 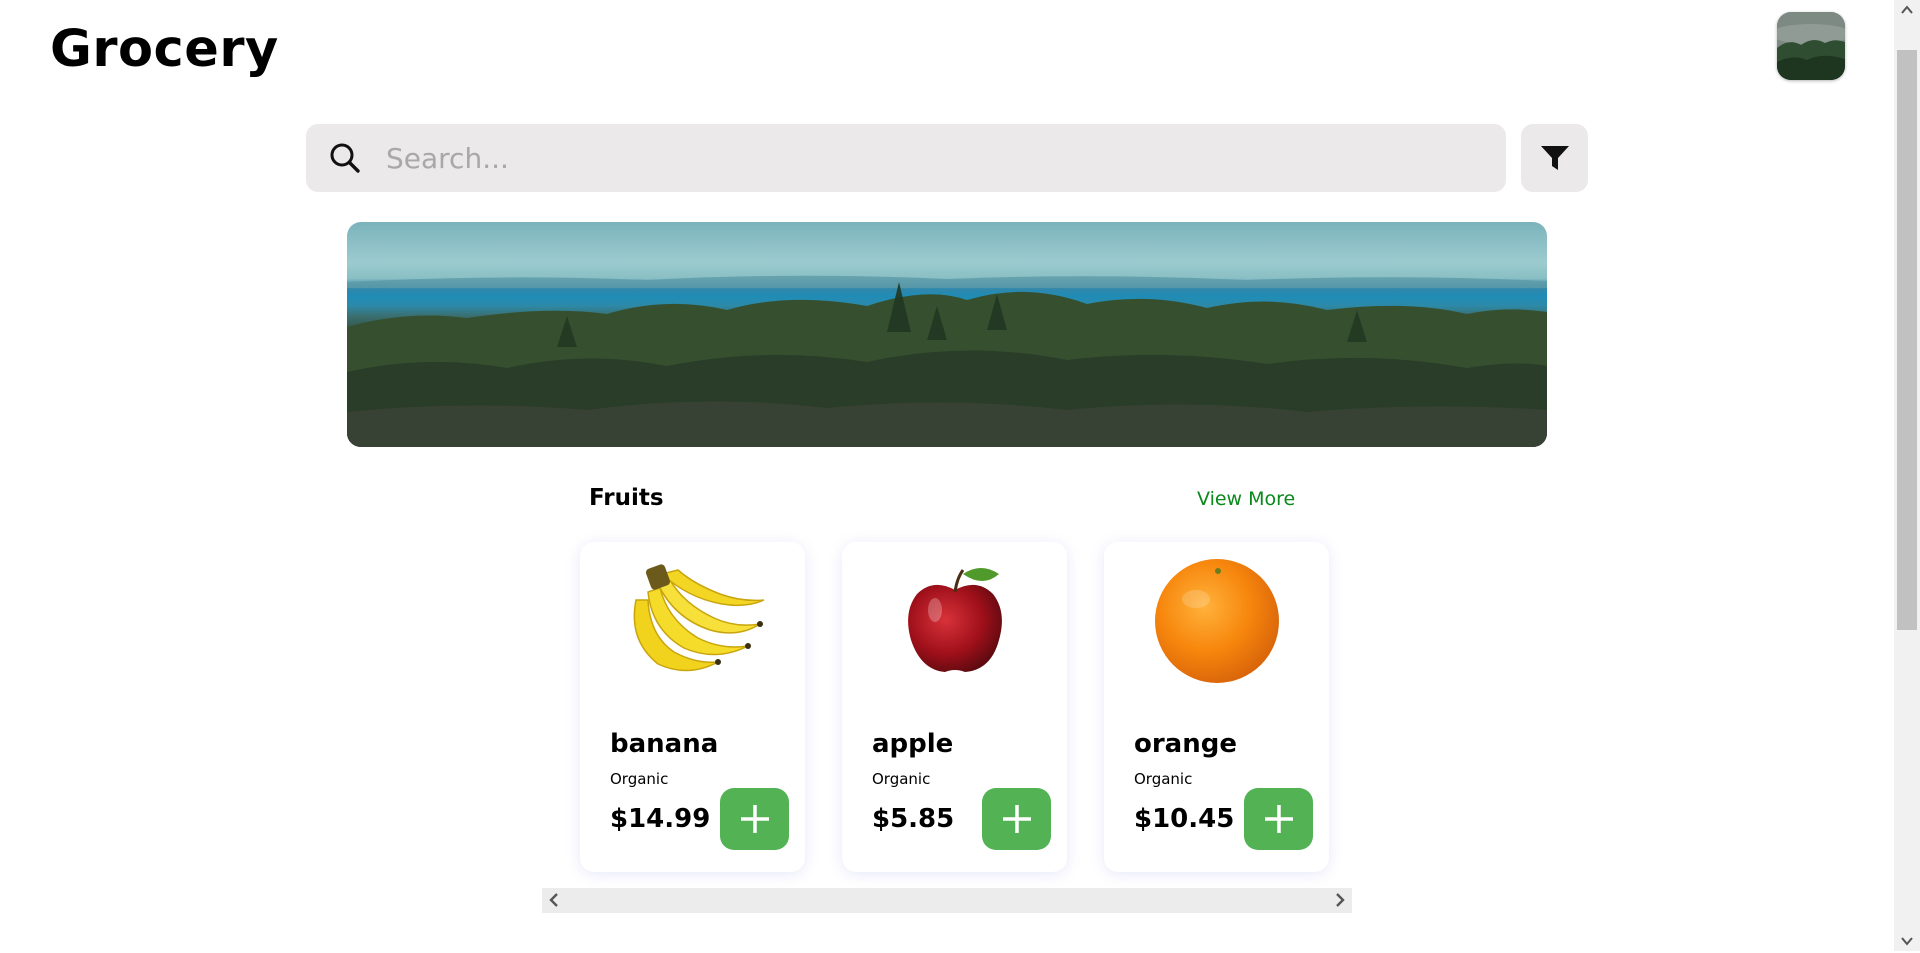 I want to click on section-title: Fruits, so click(x=626, y=498).